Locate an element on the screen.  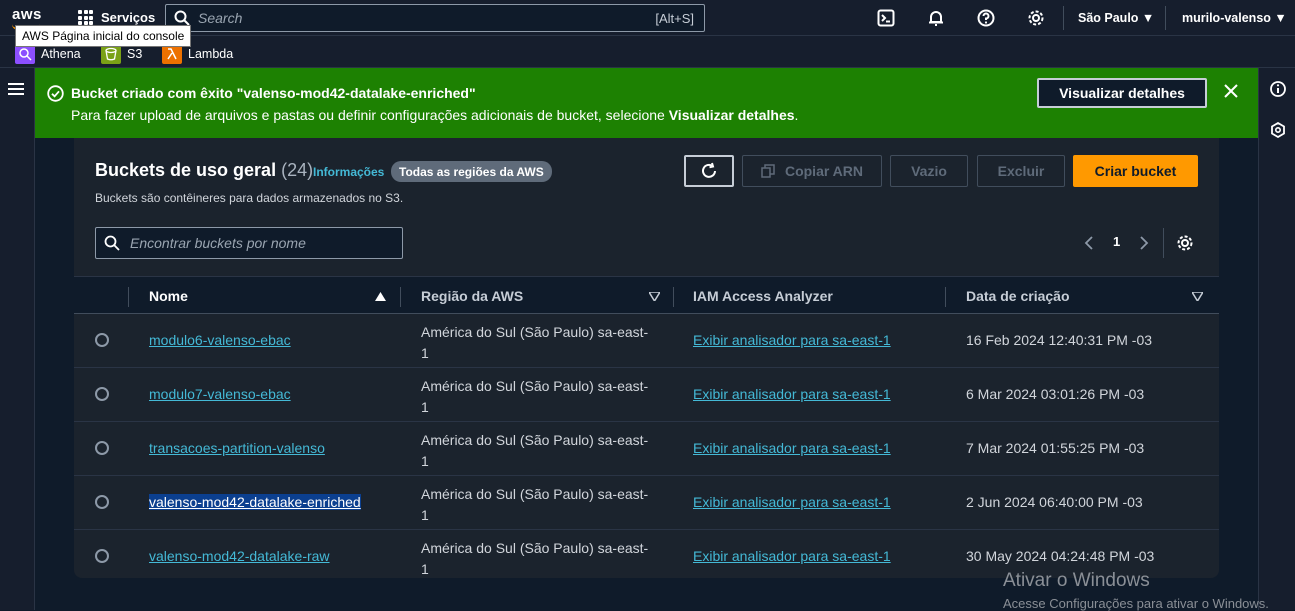
grid-icon is located at coordinates (85, 17).